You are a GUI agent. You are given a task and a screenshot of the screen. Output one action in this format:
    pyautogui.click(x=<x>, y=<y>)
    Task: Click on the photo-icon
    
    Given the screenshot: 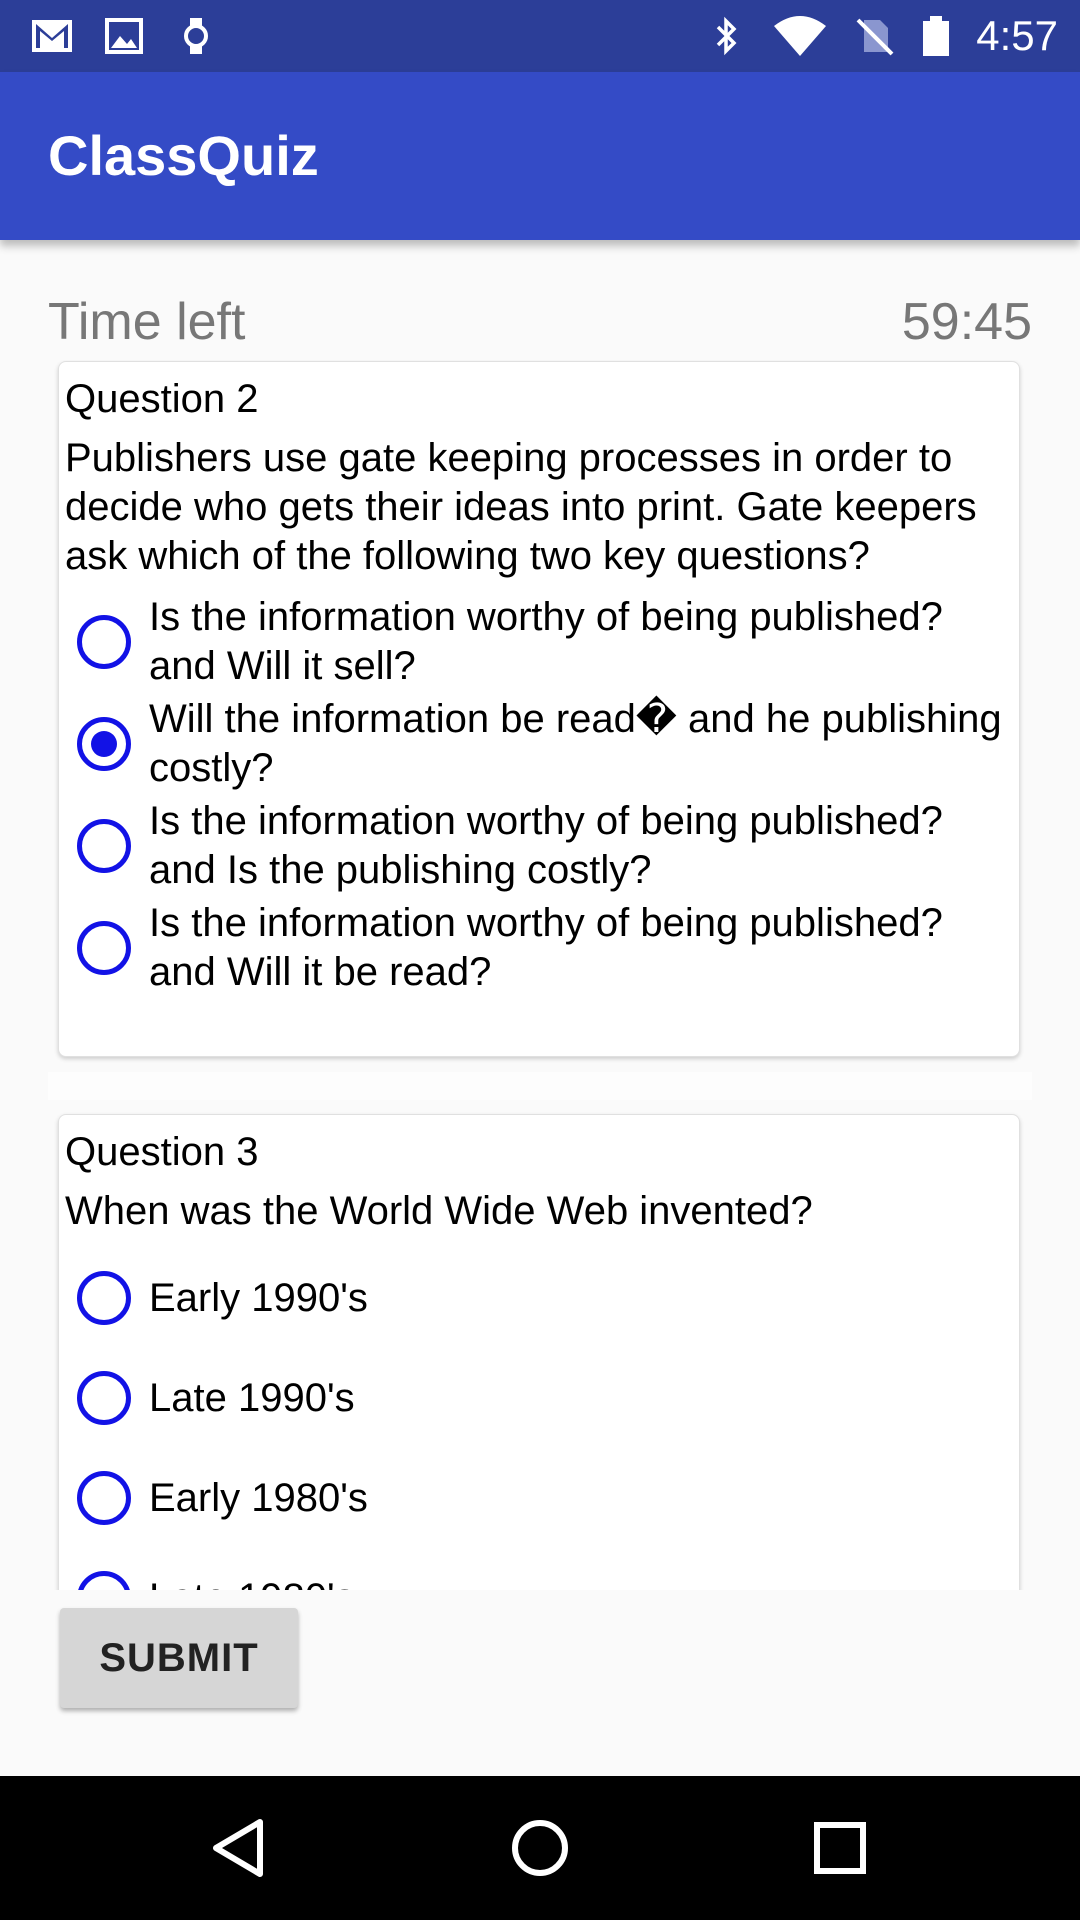 What is the action you would take?
    pyautogui.click(x=124, y=36)
    